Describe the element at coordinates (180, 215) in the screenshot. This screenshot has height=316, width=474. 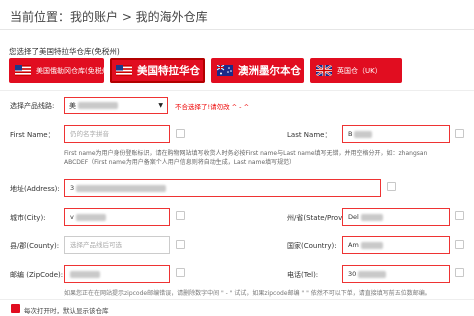
I see `city-checkbox` at that location.